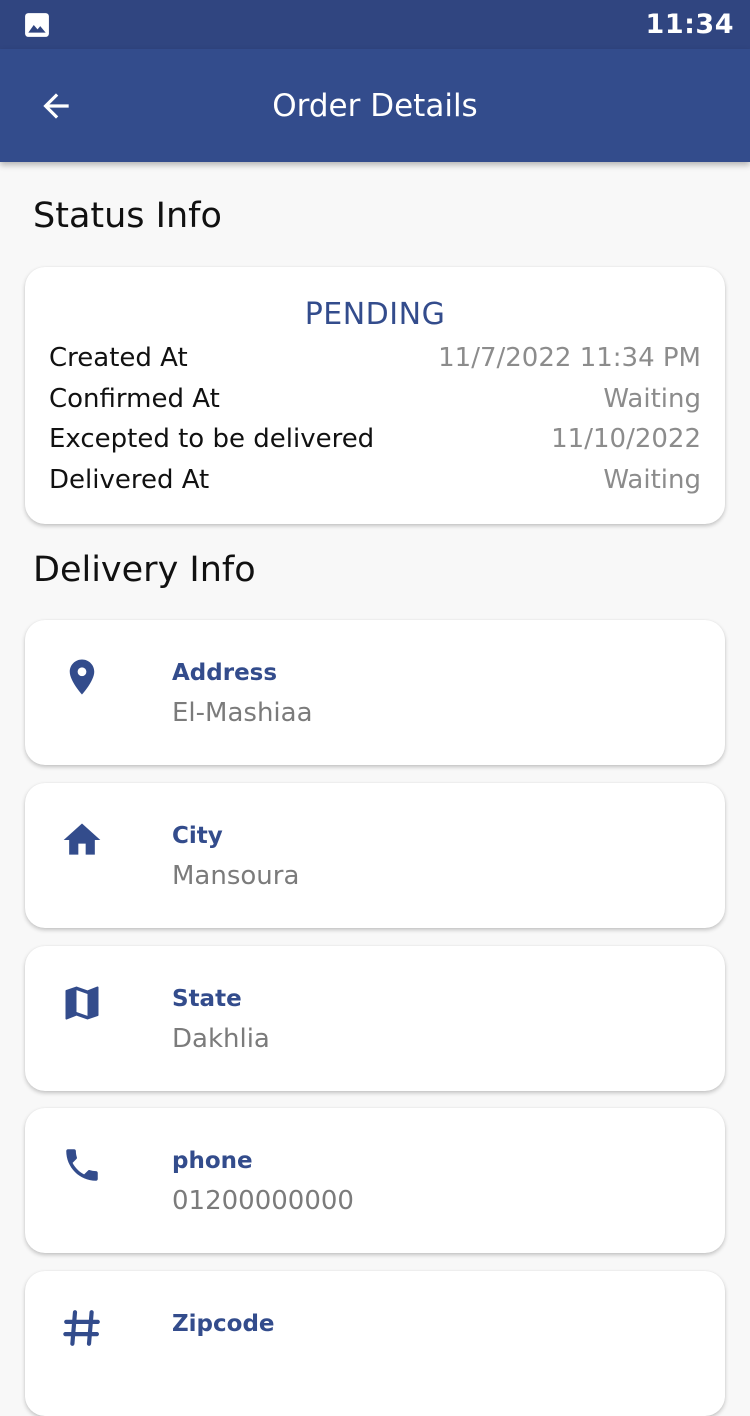 The width and height of the screenshot is (750, 1416). I want to click on app-bar: Order Details, so click(375, 105).